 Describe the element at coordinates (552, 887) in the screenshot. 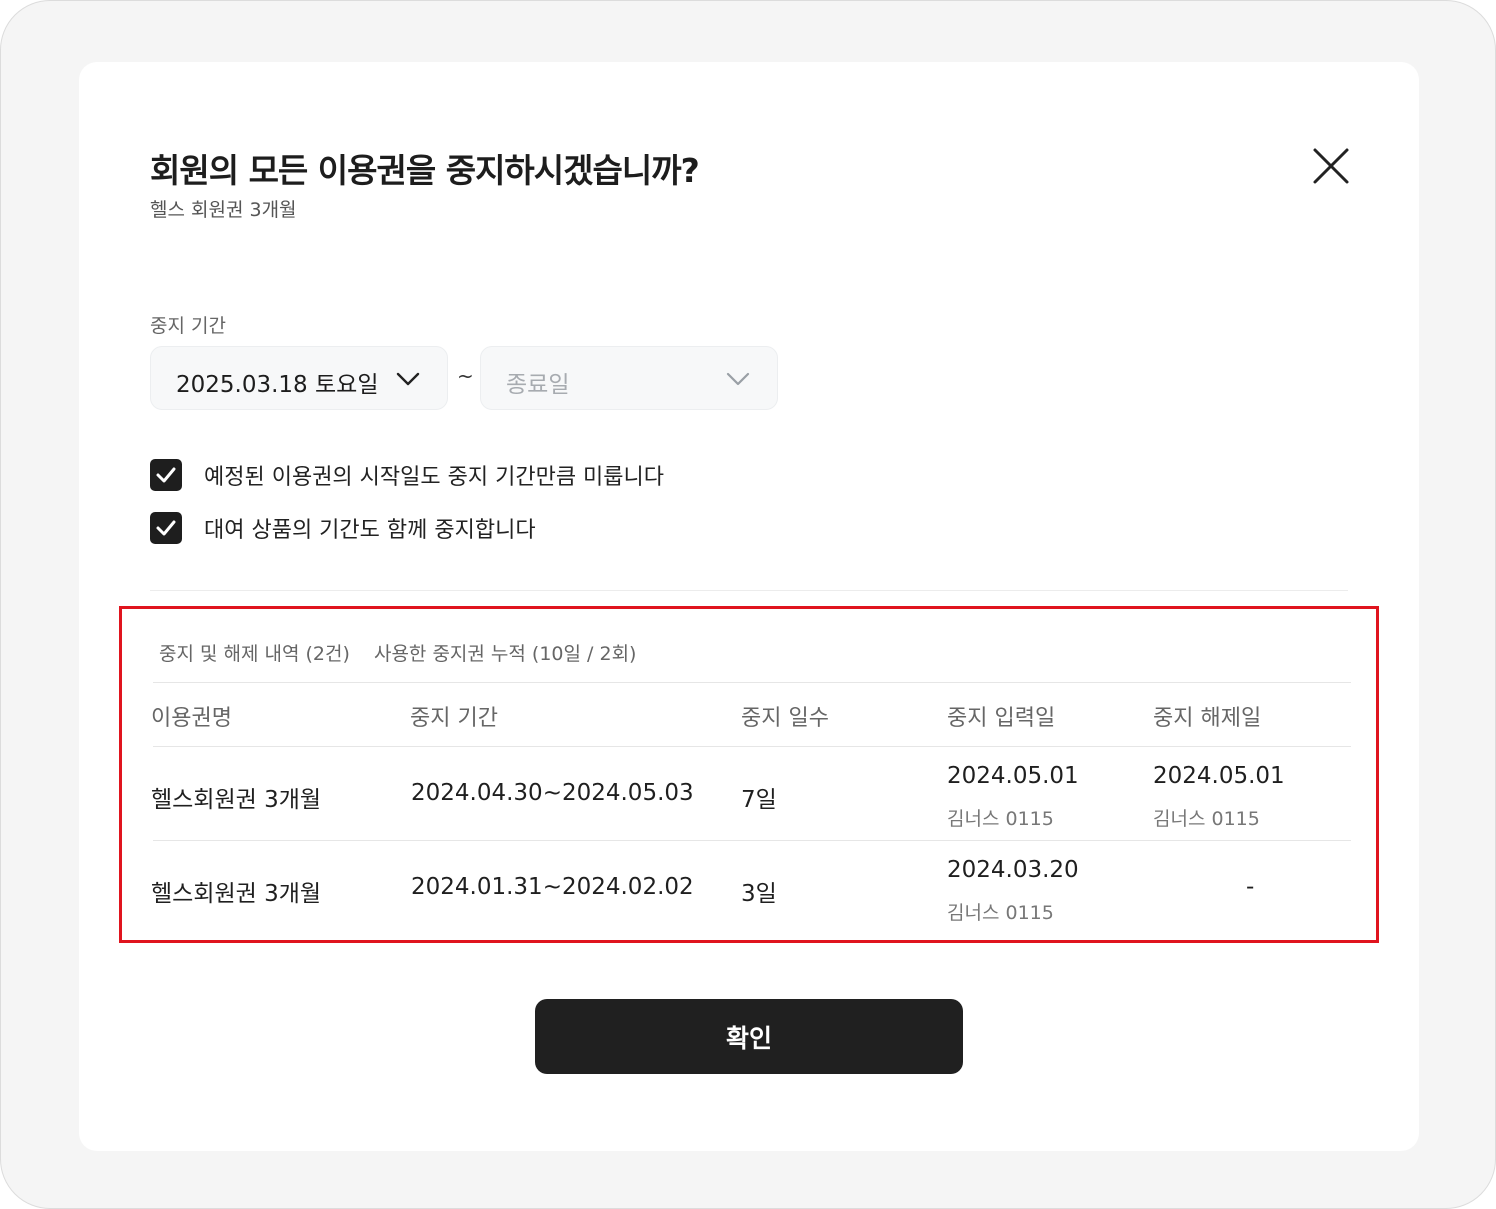

I see `cell-period: 2024.01.31~2024.02.02` at that location.